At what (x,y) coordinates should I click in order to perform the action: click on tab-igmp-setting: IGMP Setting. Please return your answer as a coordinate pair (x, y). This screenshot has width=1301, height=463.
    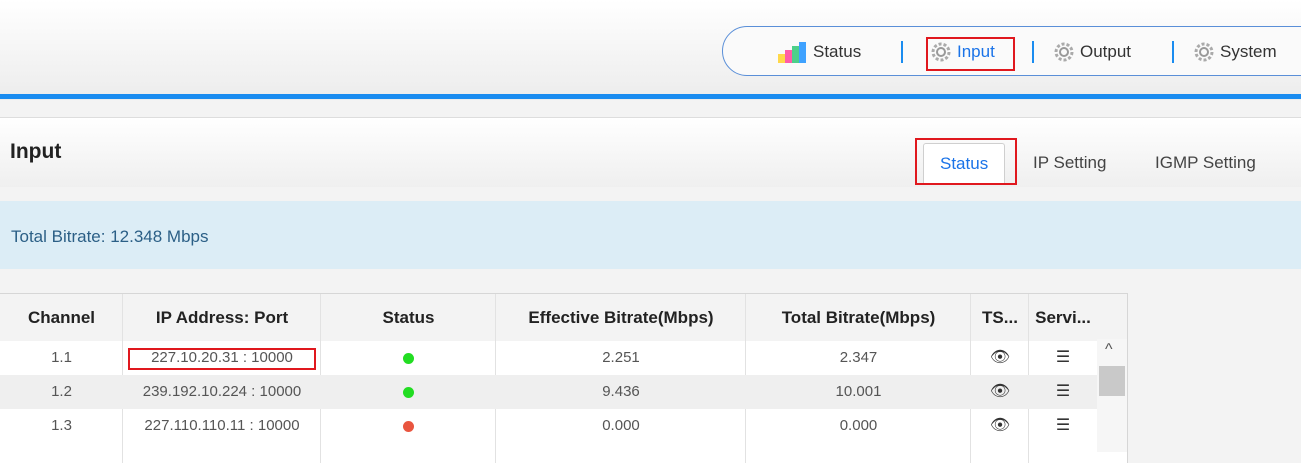
    Looking at the image, I should click on (1205, 163).